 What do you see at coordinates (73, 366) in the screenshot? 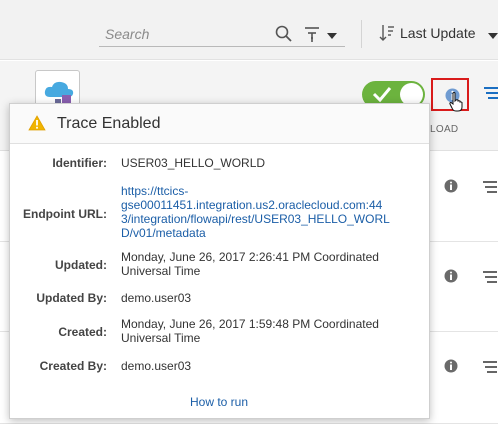
I see `created-by-label: Created By:` at bounding box center [73, 366].